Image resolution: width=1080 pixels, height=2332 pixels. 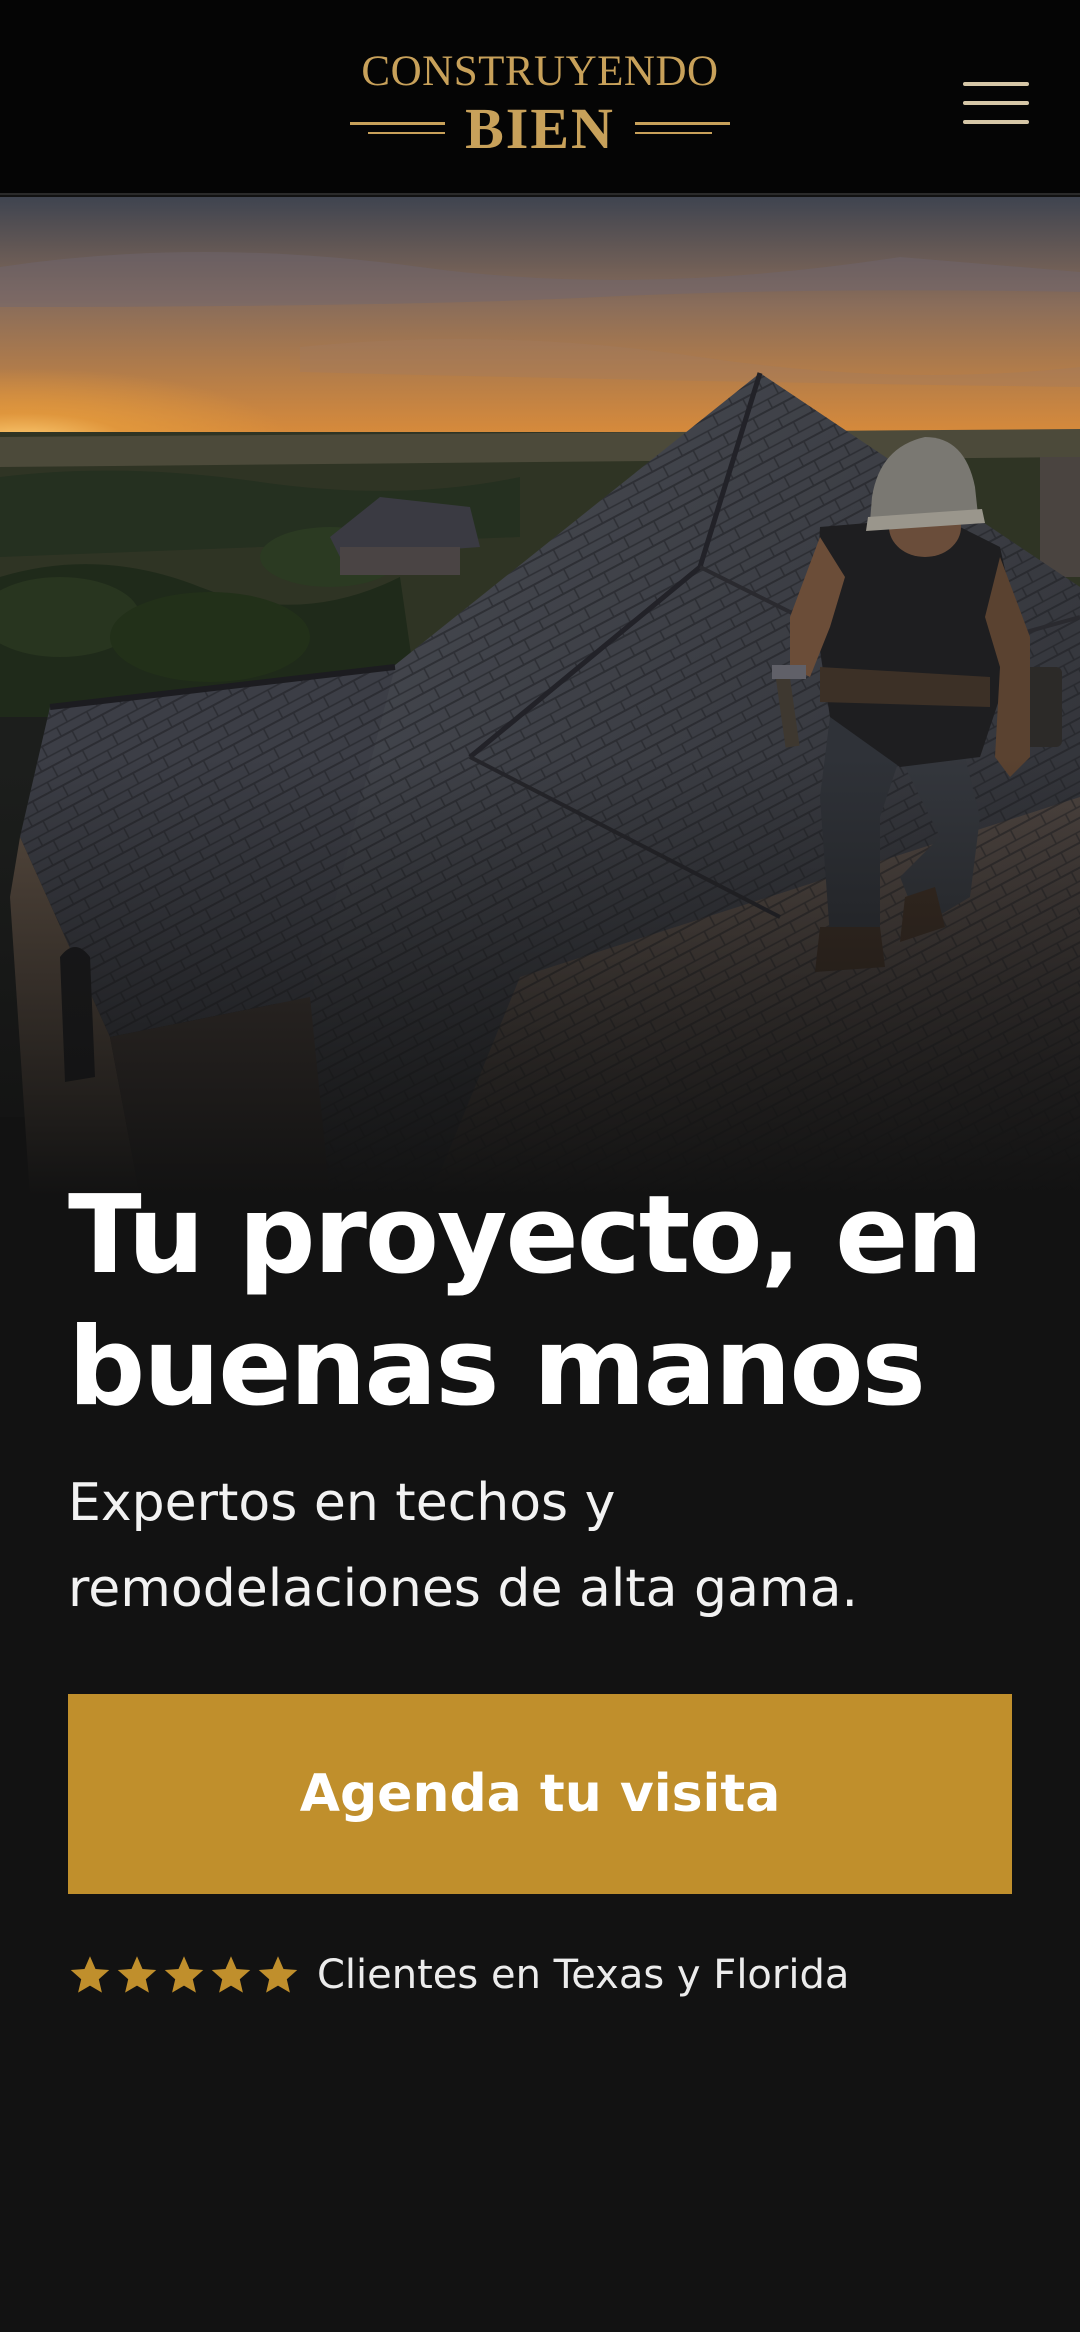 I want to click on rating-caption: Clientes en Texas y Florida, so click(x=583, y=1975).